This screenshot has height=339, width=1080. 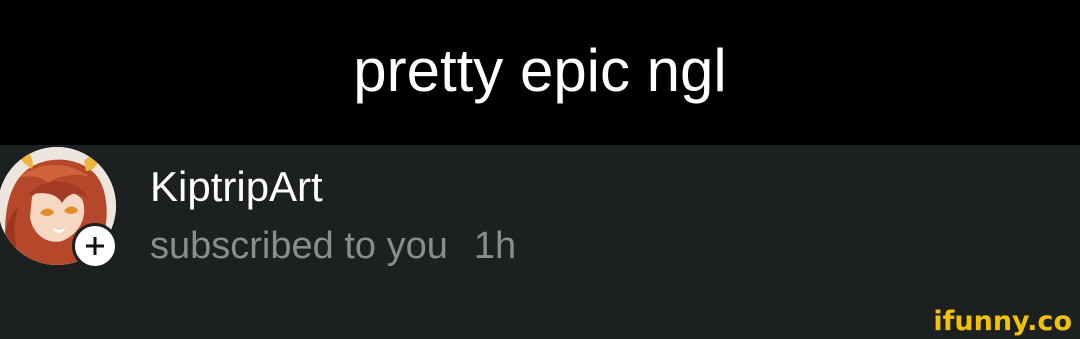 I want to click on subscribe-plus-button, so click(x=95, y=246).